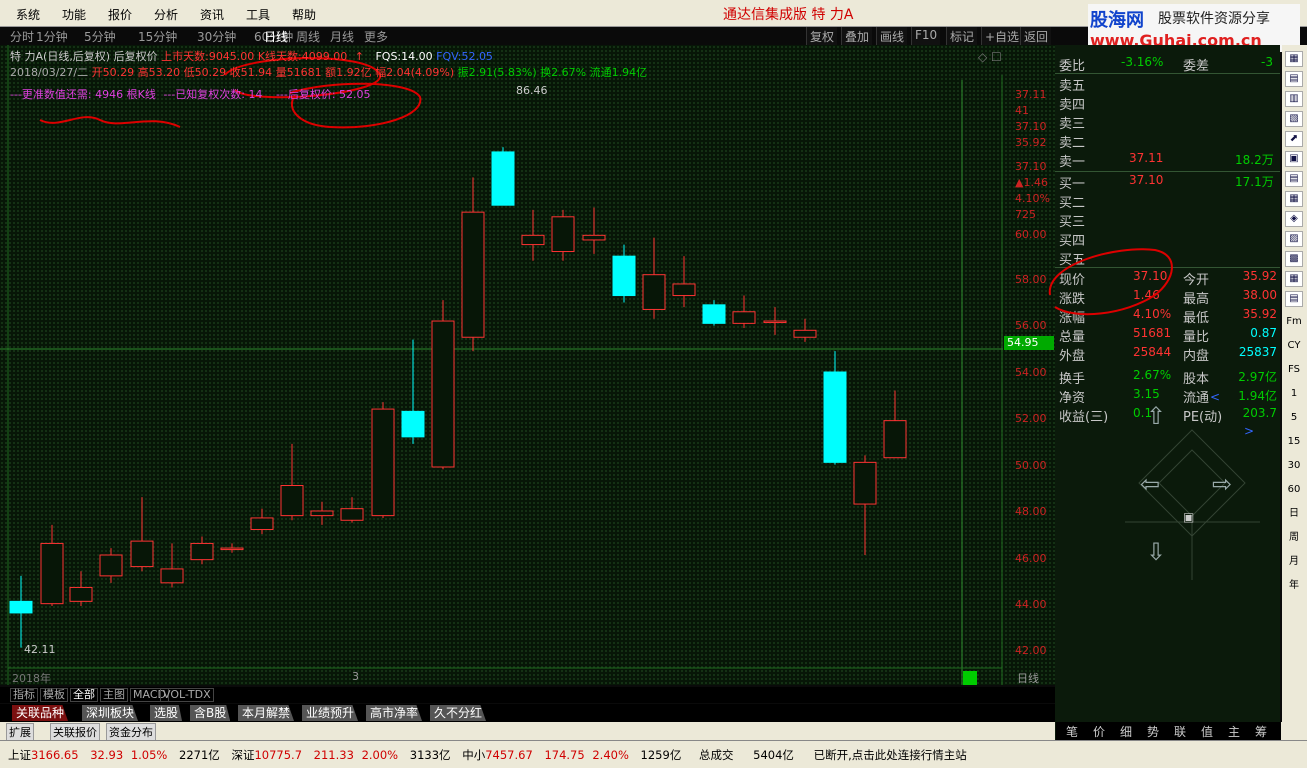 Image resolution: width=1307 pixels, height=768 pixels. Describe the element at coordinates (330, 713) in the screenshot. I see `tab-earnings-up: 业绩预升` at that location.